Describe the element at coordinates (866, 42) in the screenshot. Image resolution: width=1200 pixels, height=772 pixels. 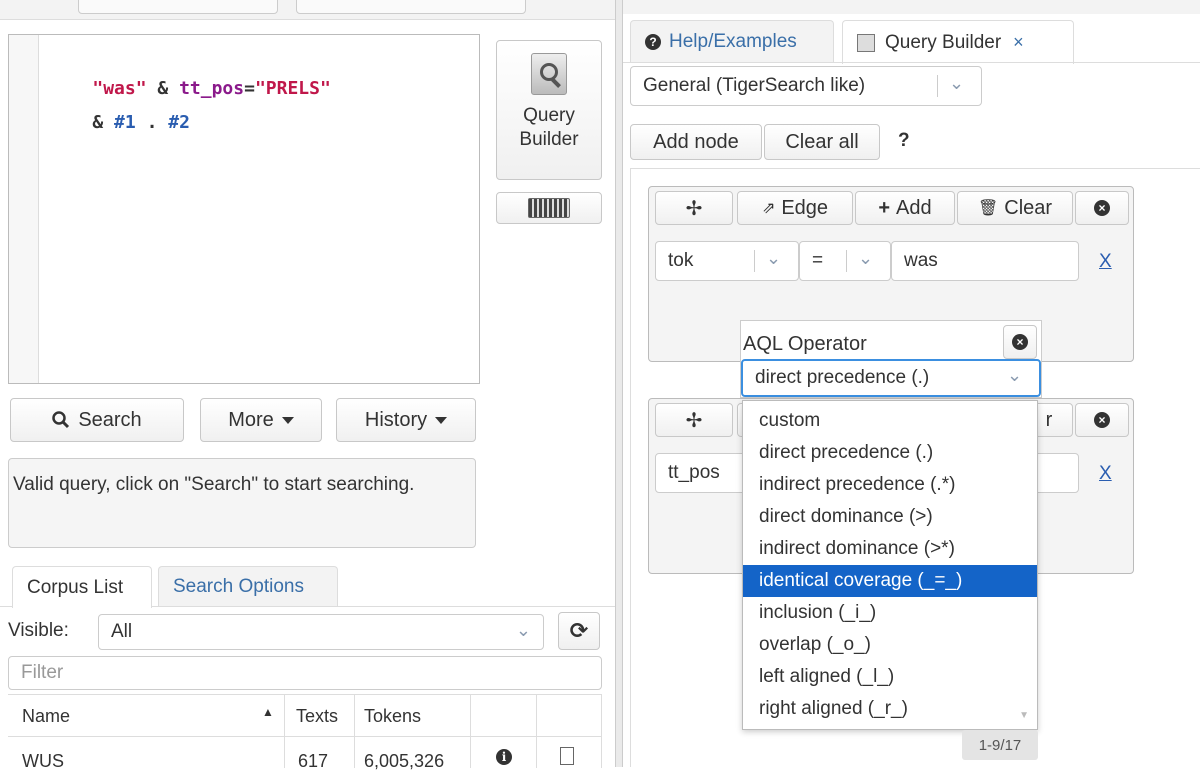
I see `query-builder-tab-icon` at that location.